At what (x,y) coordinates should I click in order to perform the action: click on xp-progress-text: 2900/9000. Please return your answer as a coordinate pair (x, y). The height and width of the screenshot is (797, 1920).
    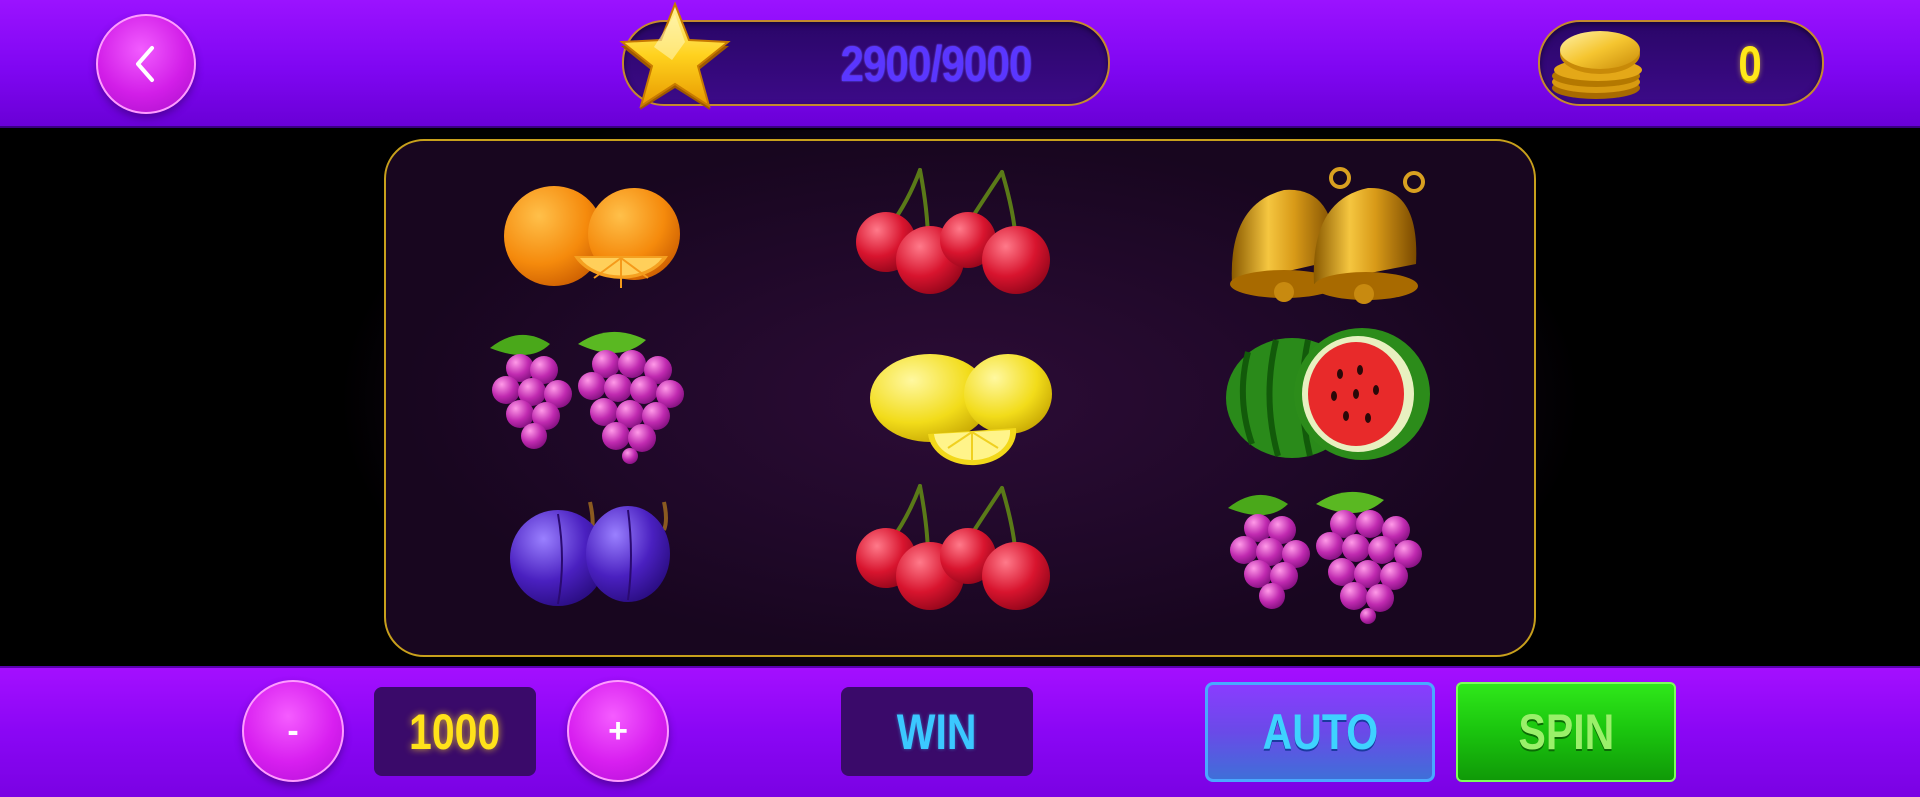
    Looking at the image, I should click on (936, 64).